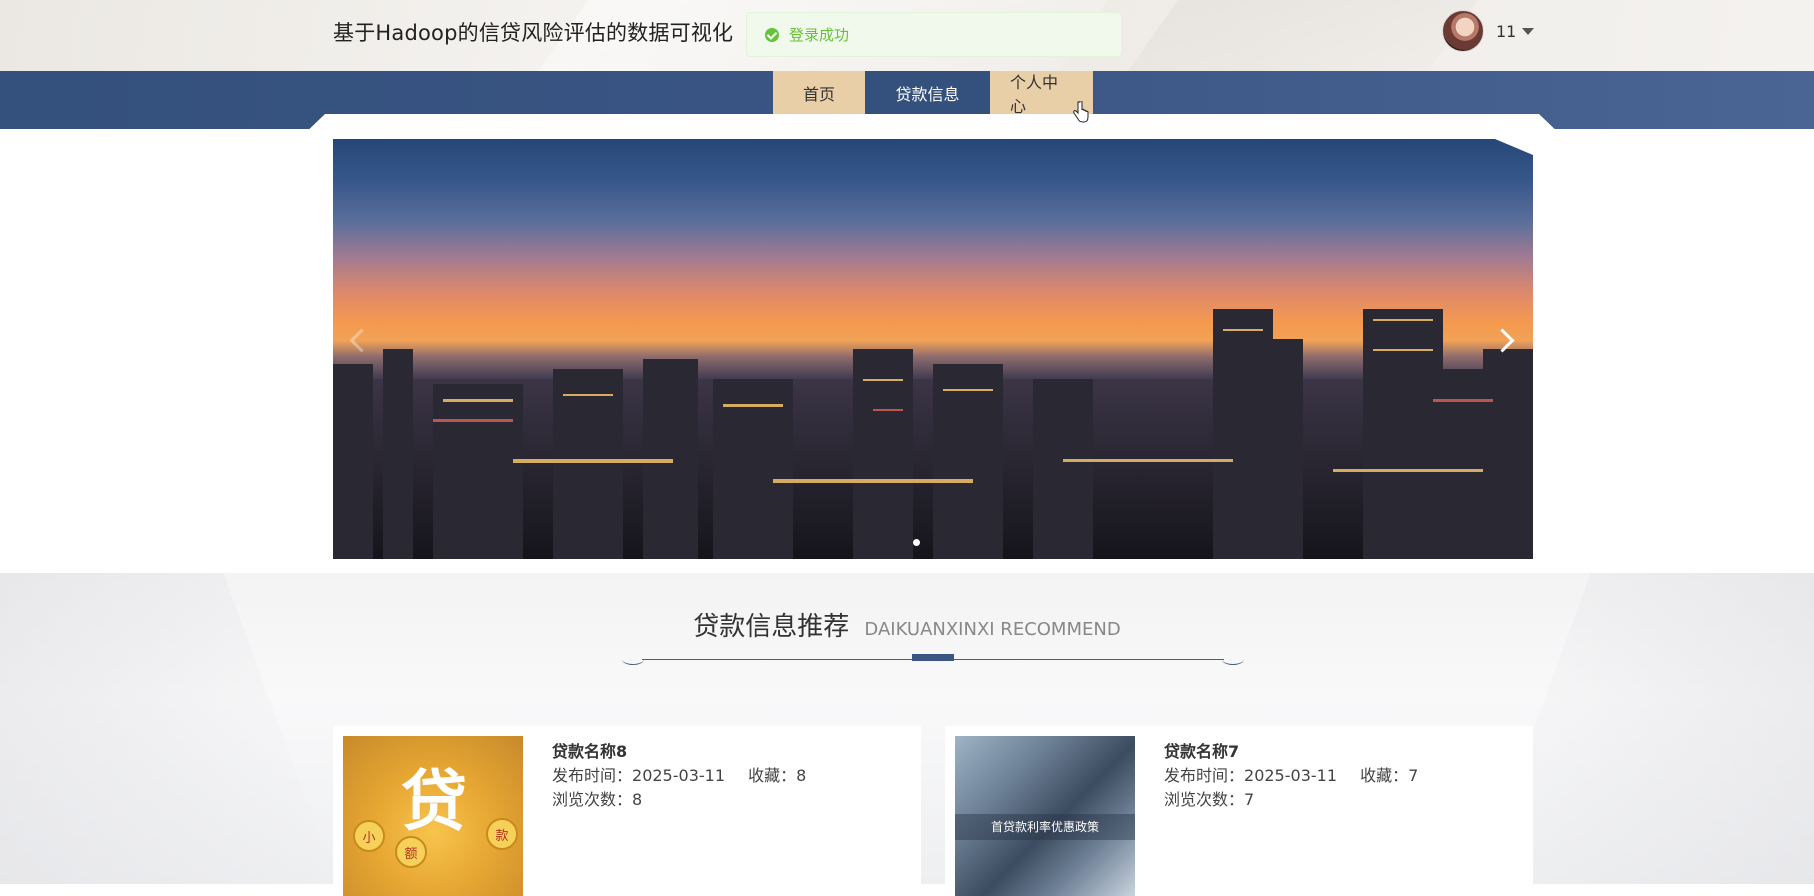 The height and width of the screenshot is (896, 1814). I want to click on thumb-caption: 首贷款利率优惠政策, so click(1045, 827).